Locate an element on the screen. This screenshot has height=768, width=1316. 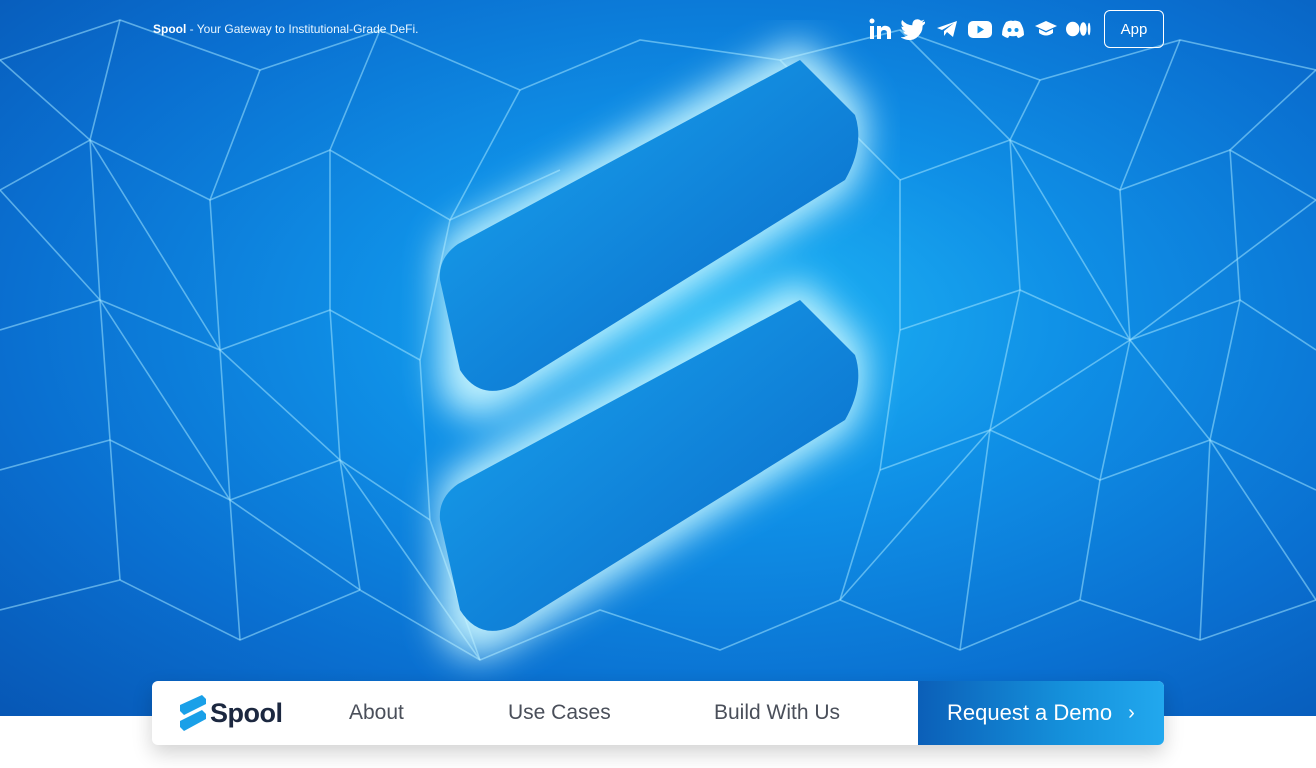
chevron-right-icon: › is located at coordinates (1131, 712).